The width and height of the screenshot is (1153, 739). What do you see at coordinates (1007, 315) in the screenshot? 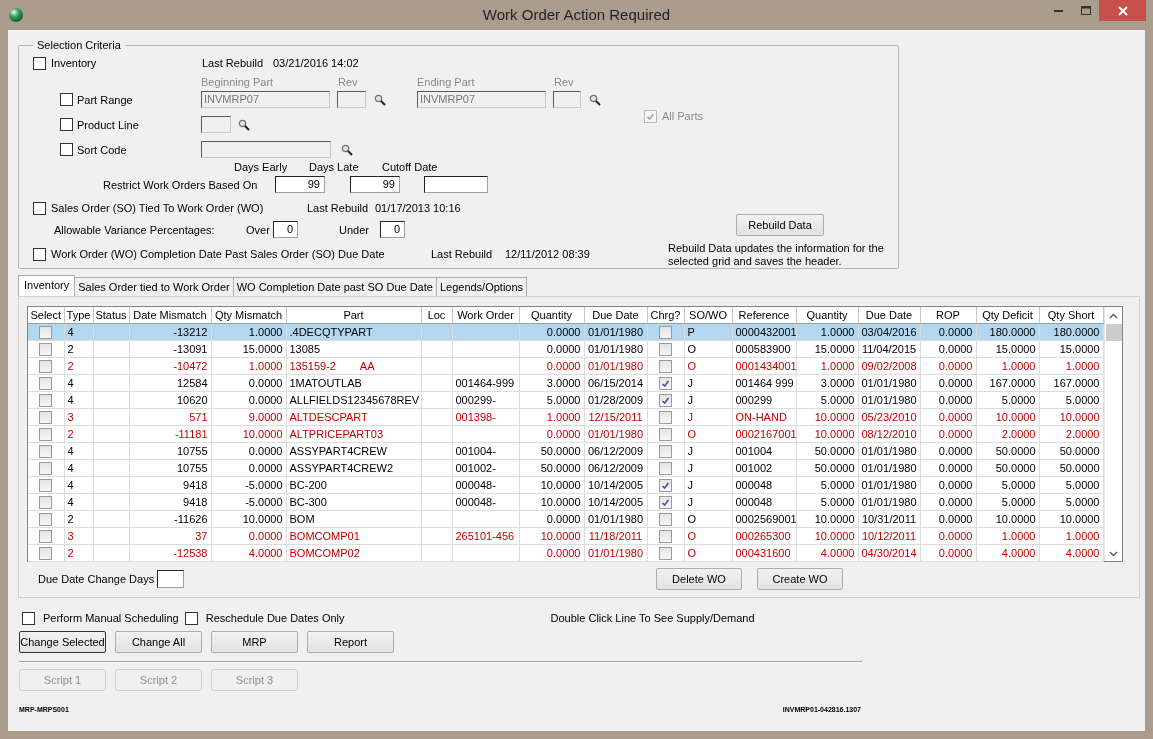
I see `column-header: Qty Deficit` at bounding box center [1007, 315].